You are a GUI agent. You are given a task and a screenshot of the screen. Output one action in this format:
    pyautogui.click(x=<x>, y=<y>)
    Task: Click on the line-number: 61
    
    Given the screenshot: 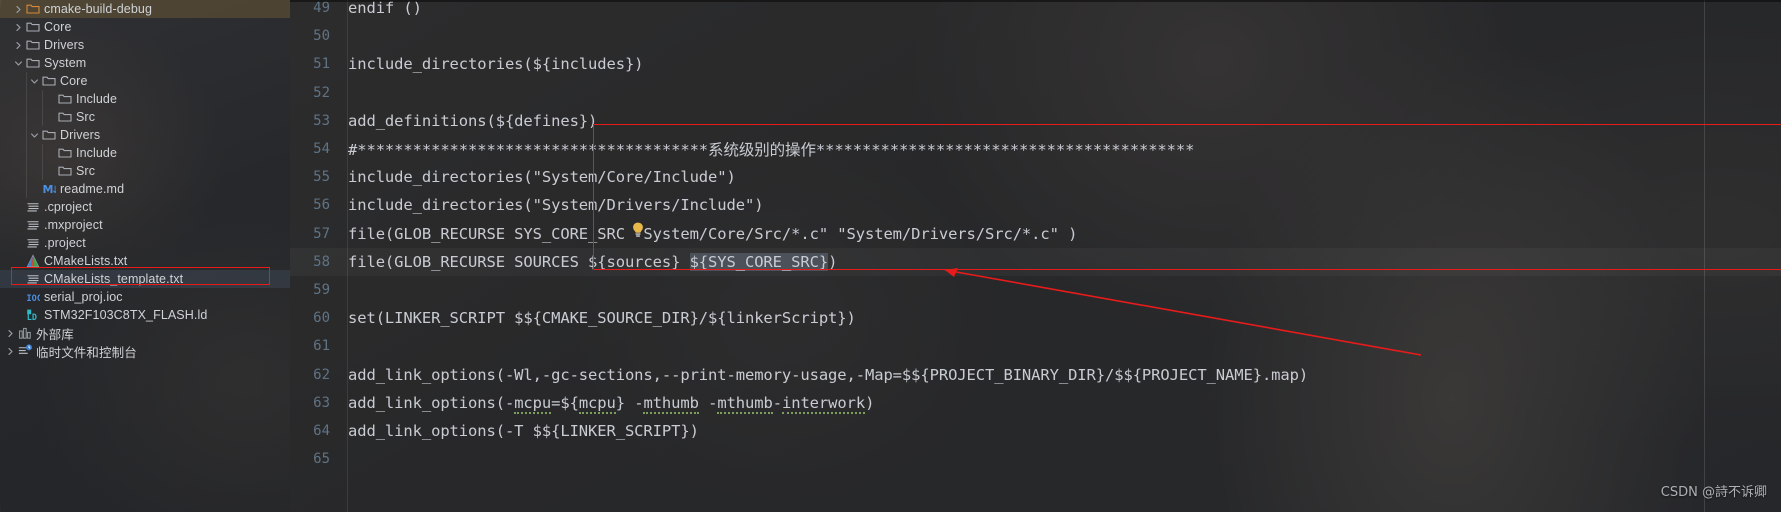 What is the action you would take?
    pyautogui.click(x=321, y=346)
    